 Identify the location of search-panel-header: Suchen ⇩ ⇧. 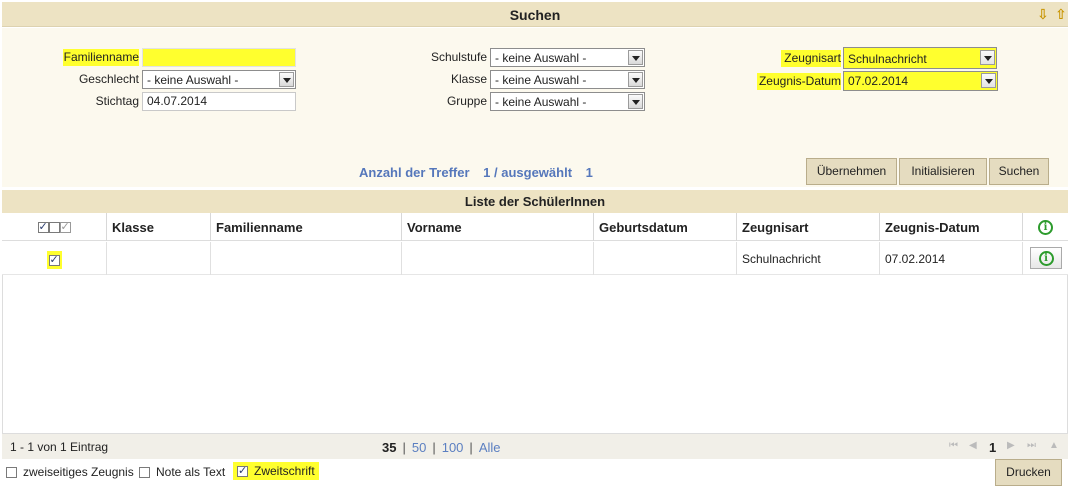
(535, 14).